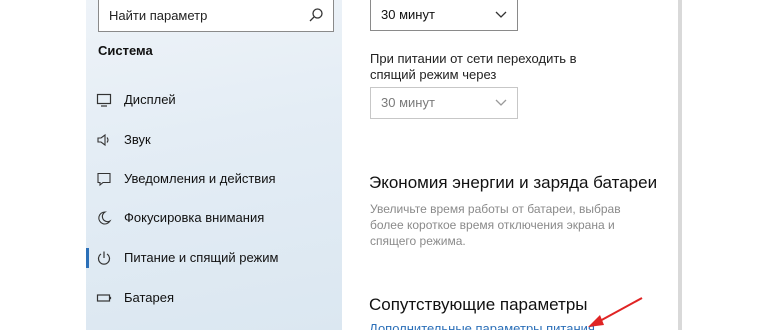 The width and height of the screenshot is (770, 330). What do you see at coordinates (214, 140) in the screenshot?
I see `sidebar-item-sound: Звук` at bounding box center [214, 140].